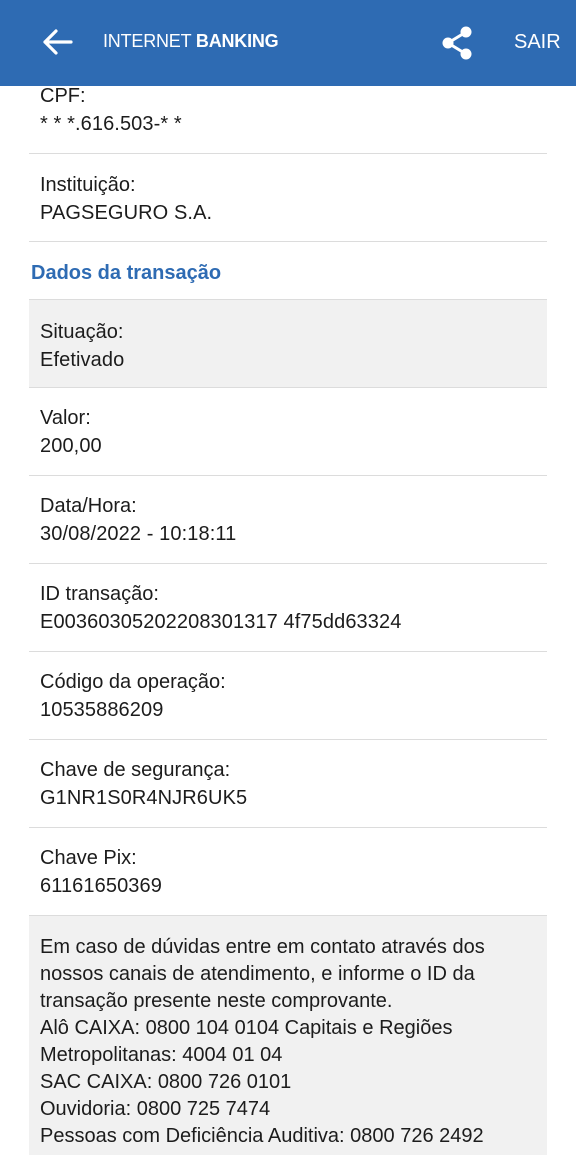  Describe the element at coordinates (88, 506) in the screenshot. I see `datetime-label: Data/Hora:` at that location.